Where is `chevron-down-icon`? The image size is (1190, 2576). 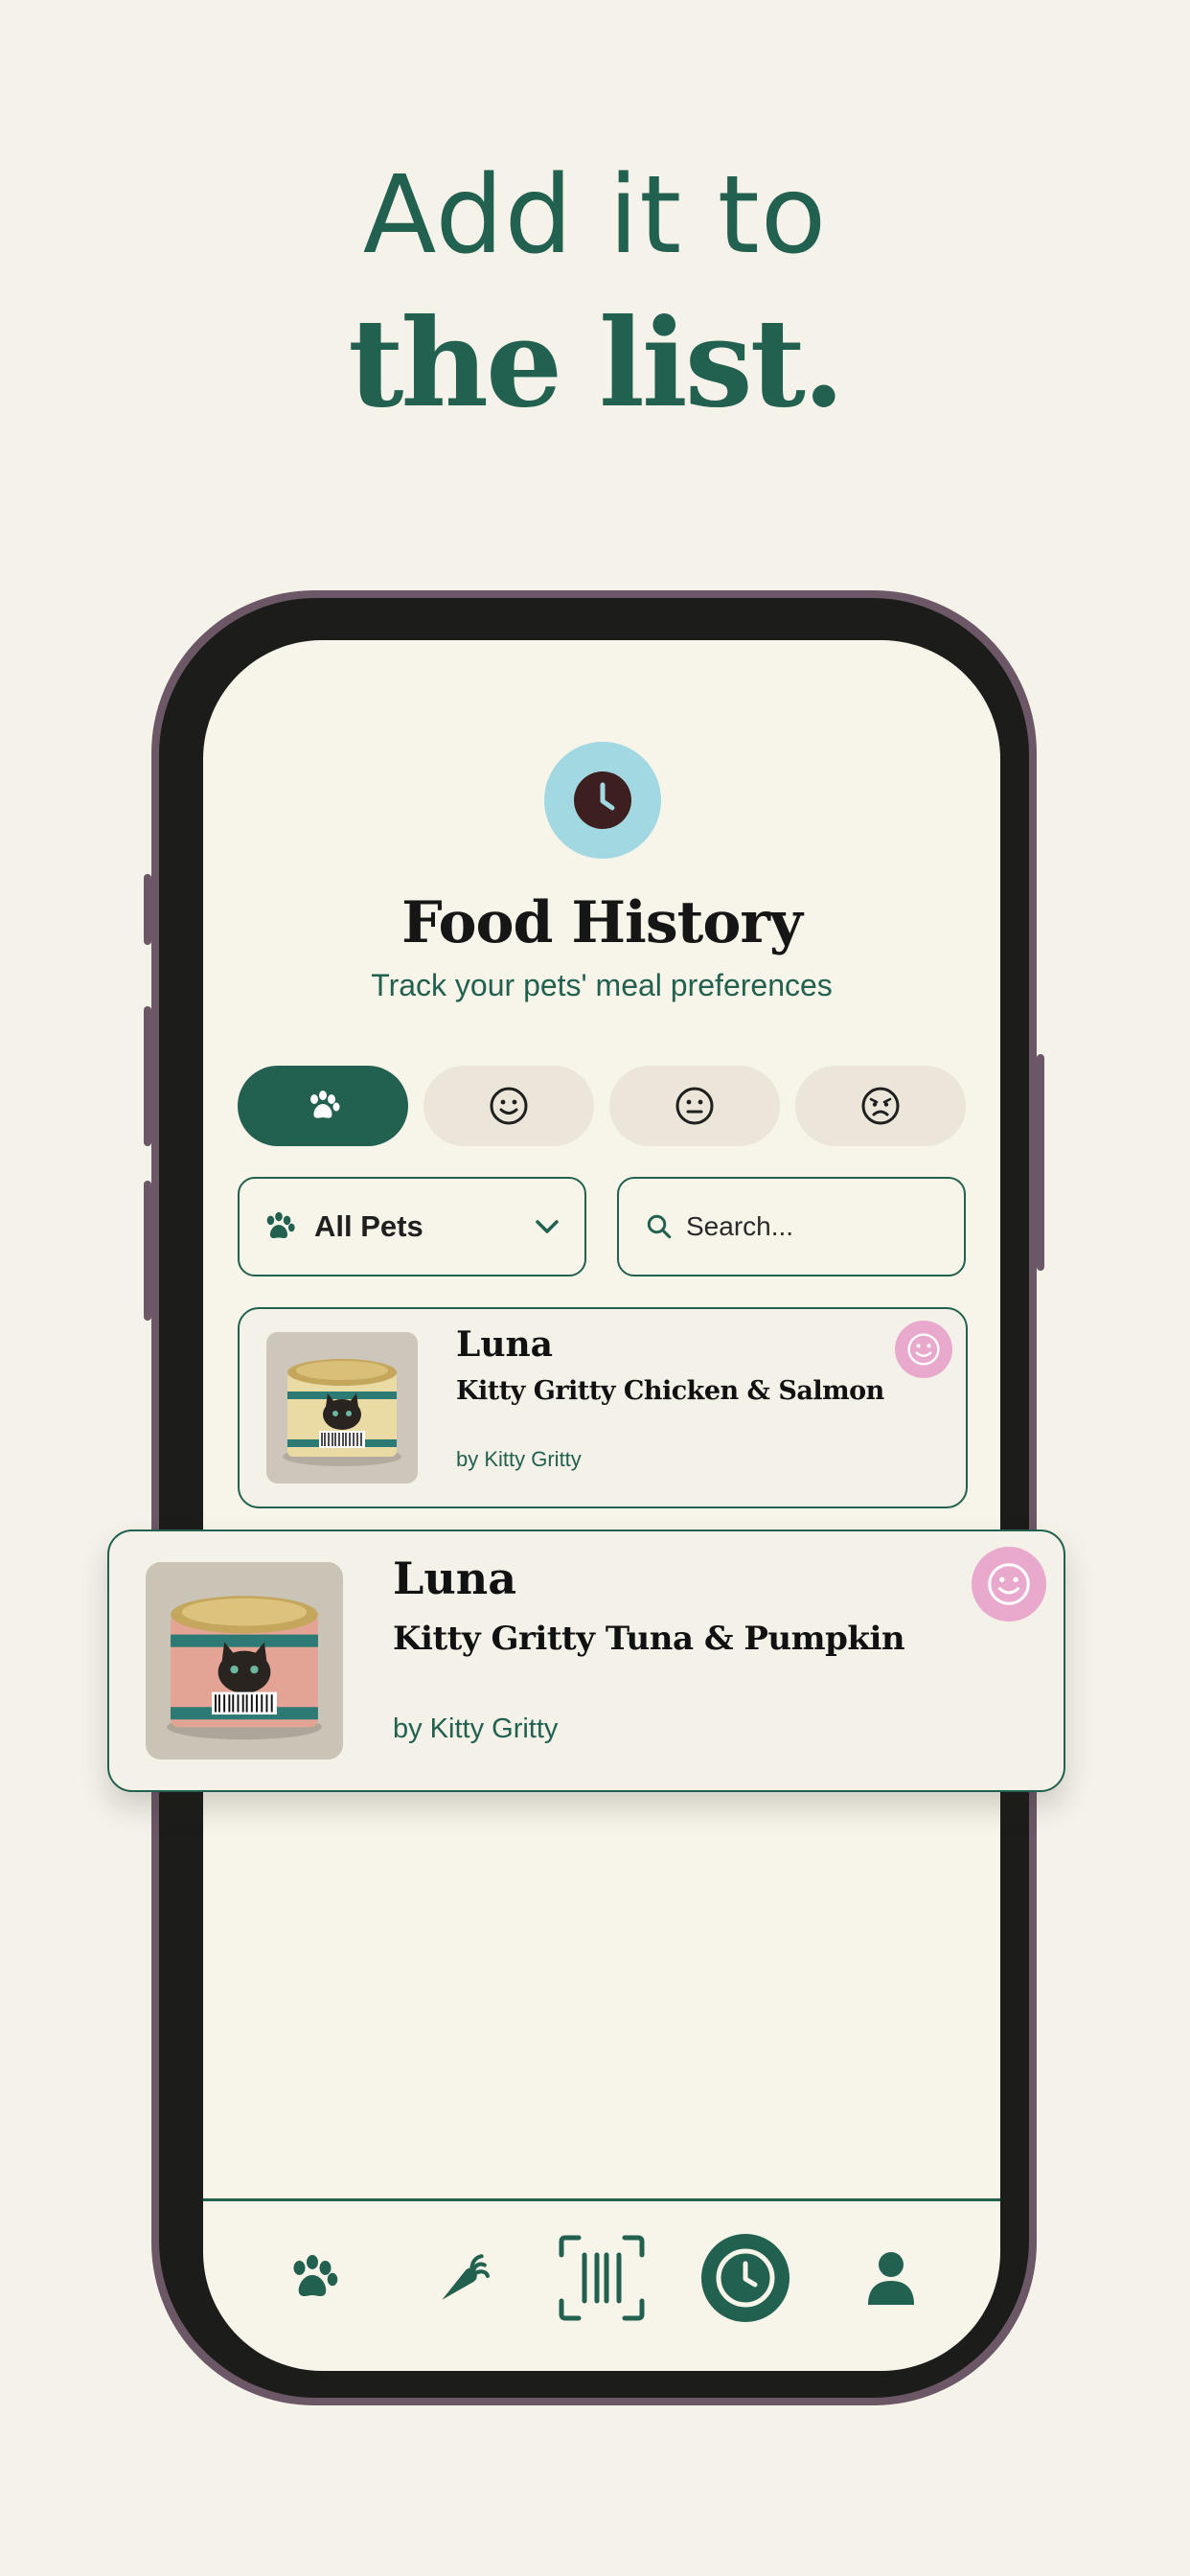 chevron-down-icon is located at coordinates (547, 1226).